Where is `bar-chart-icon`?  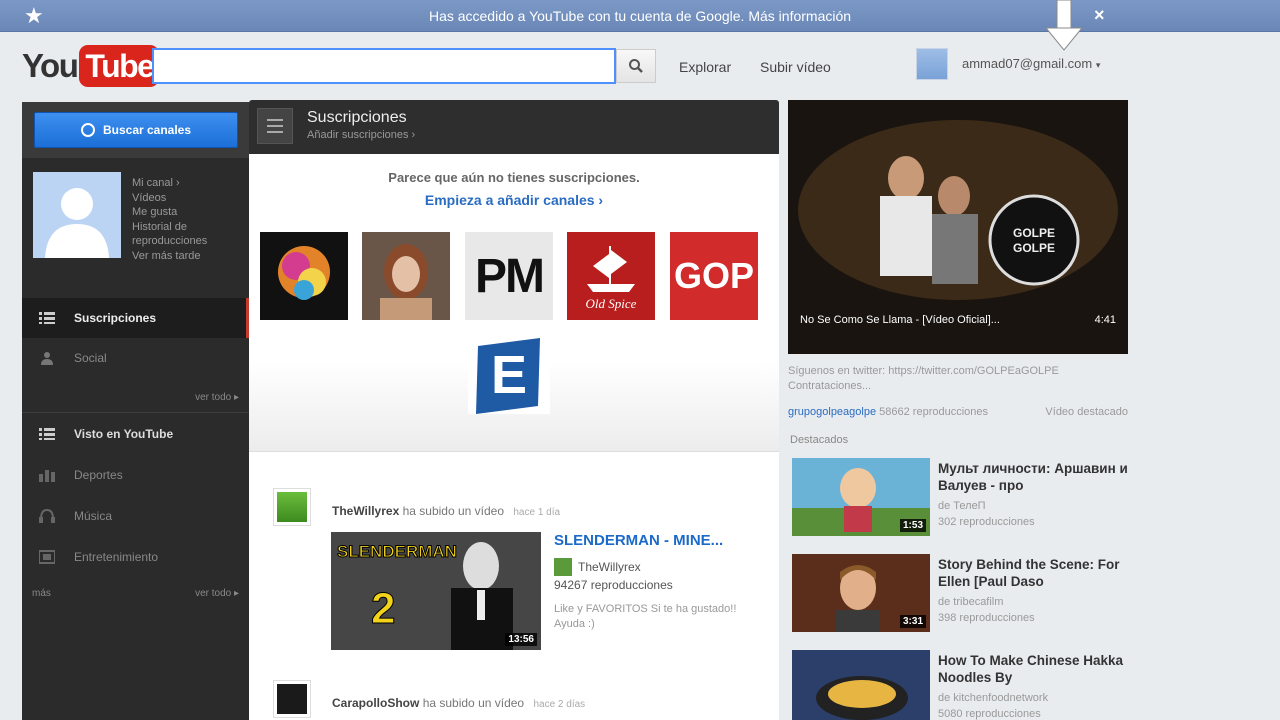
bar-chart-icon is located at coordinates (47, 475).